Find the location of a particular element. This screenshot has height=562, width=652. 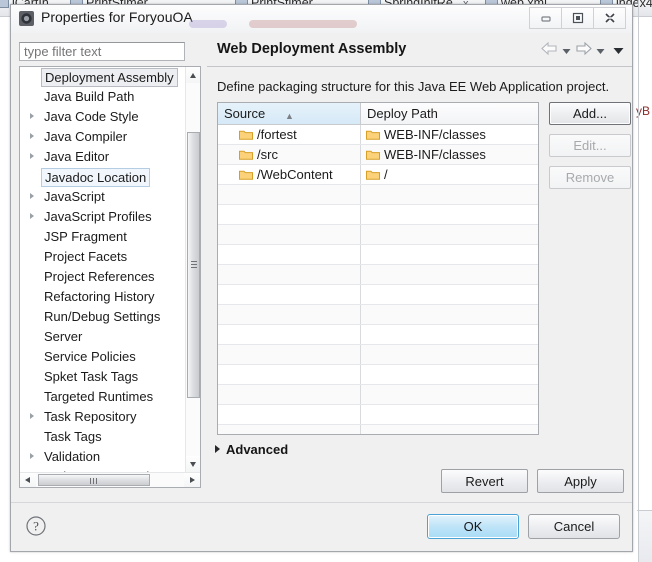

back-arrow-icon is located at coordinates (549, 49).